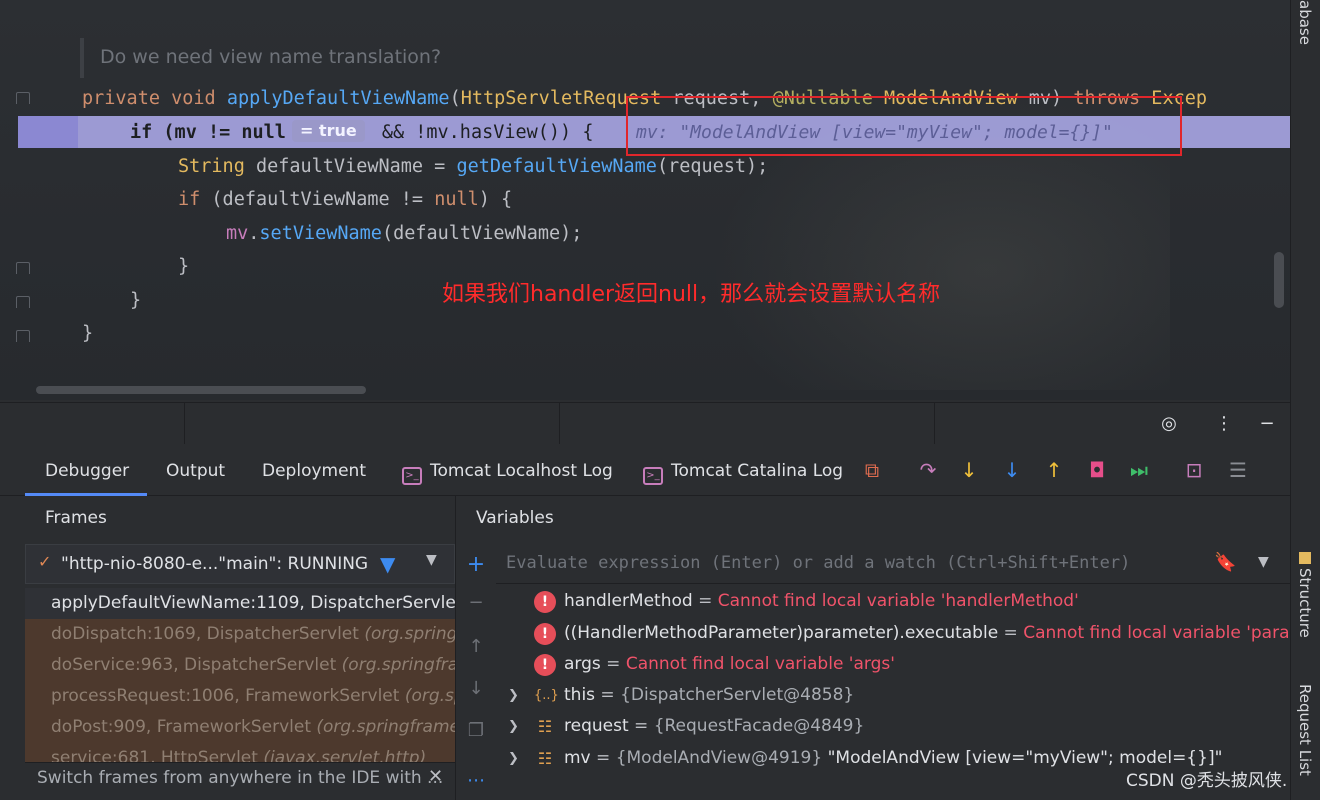  I want to click on variables-title: Variables, so click(515, 518).